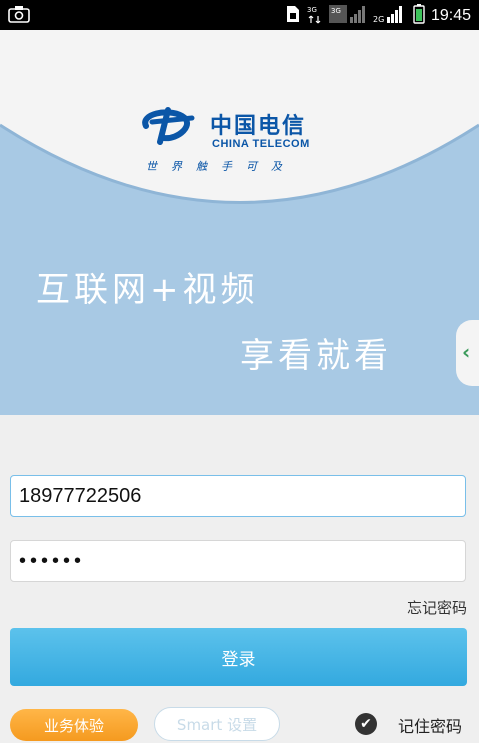 The image size is (479, 743). What do you see at coordinates (419, 16) in the screenshot?
I see `battery-icon` at bounding box center [419, 16].